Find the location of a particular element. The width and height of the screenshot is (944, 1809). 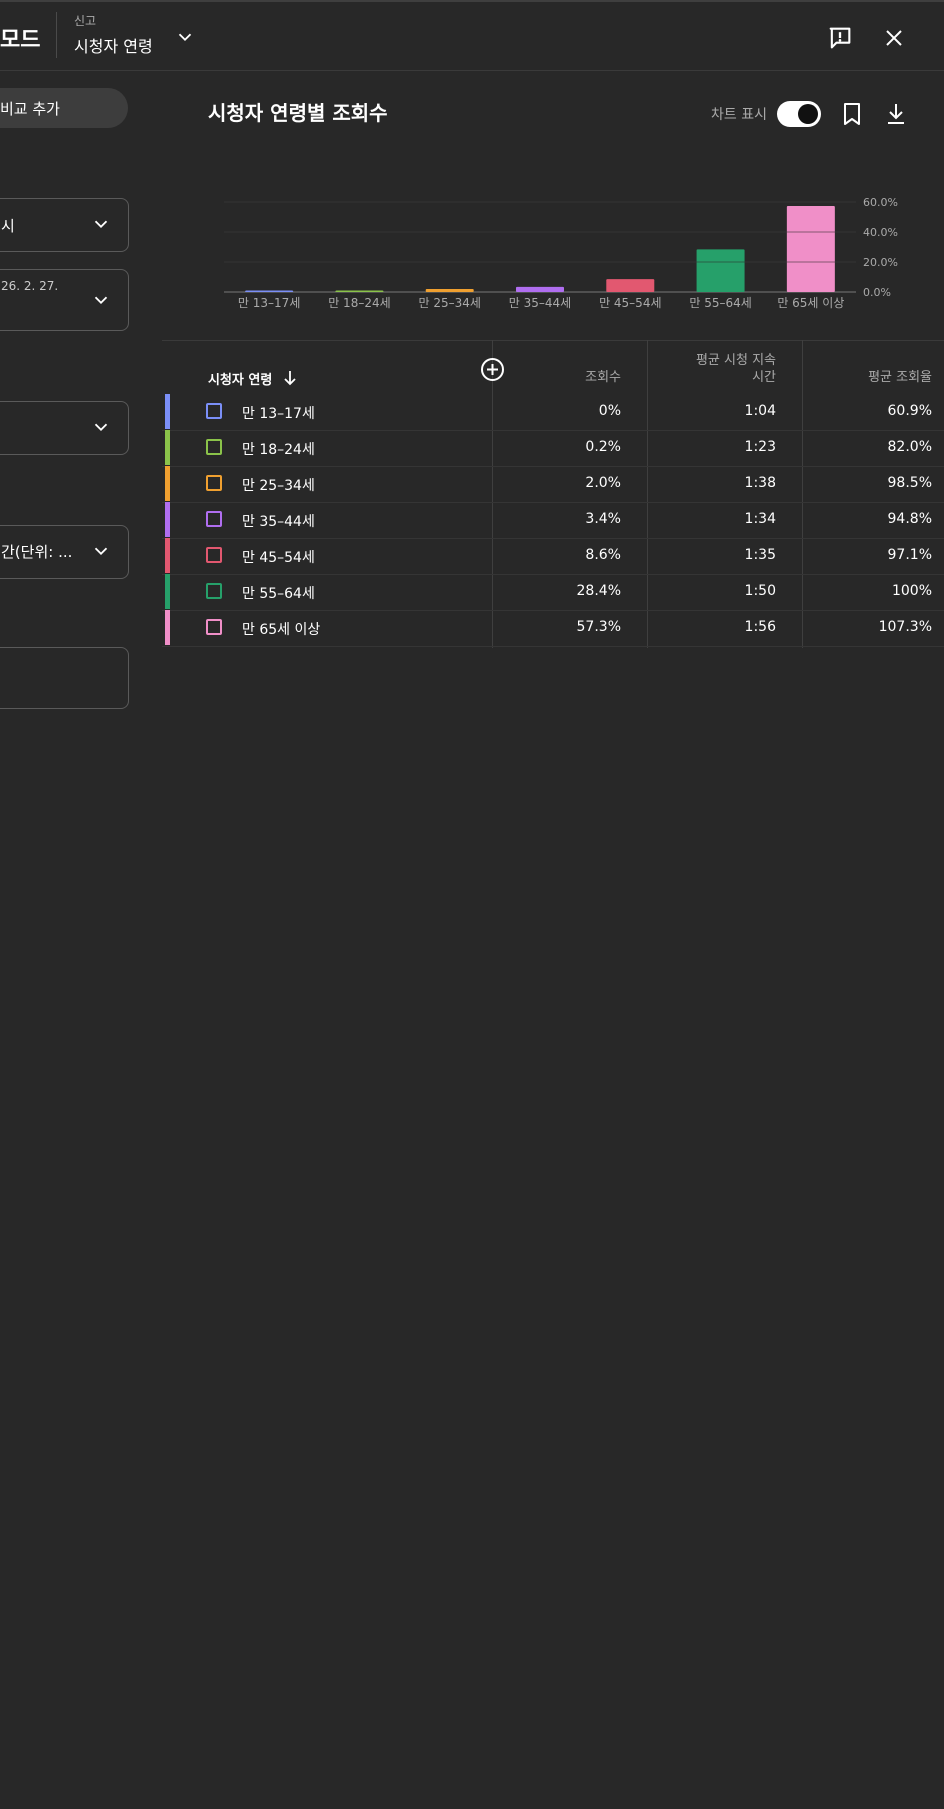

x-category-label: 만 45–54세 is located at coordinates (630, 303).